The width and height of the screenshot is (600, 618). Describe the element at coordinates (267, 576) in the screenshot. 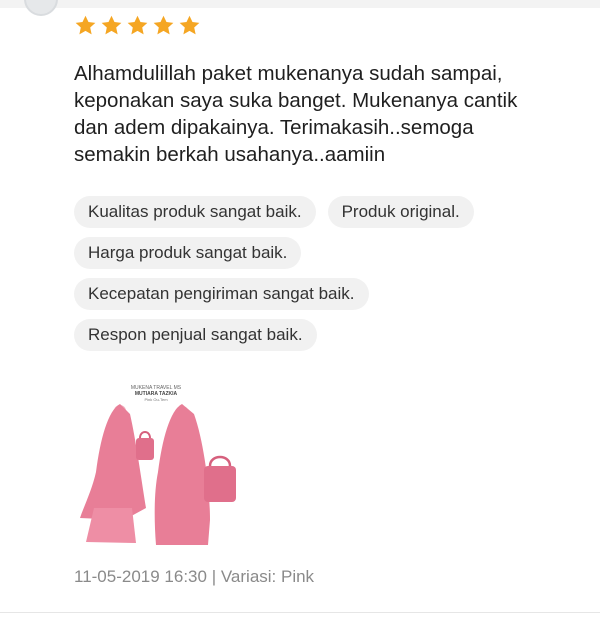

I see `review-variation: Variasi: Pink` at that location.